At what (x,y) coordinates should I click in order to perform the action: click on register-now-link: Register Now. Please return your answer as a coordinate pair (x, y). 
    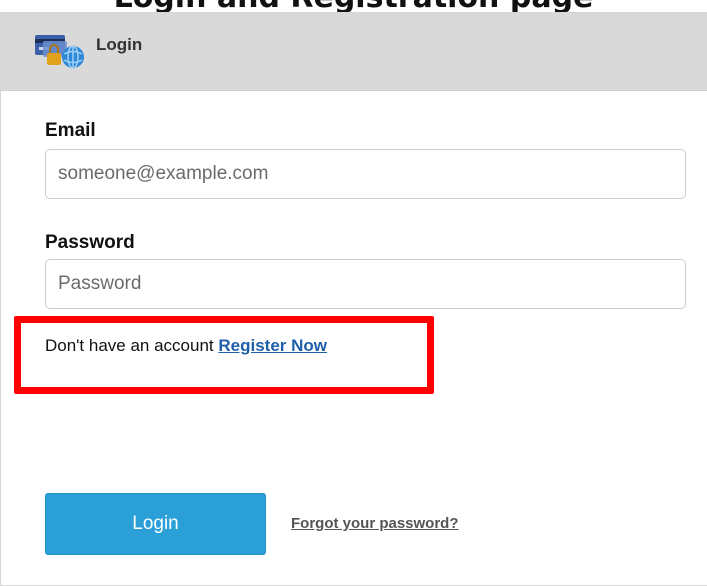
    Looking at the image, I should click on (272, 345).